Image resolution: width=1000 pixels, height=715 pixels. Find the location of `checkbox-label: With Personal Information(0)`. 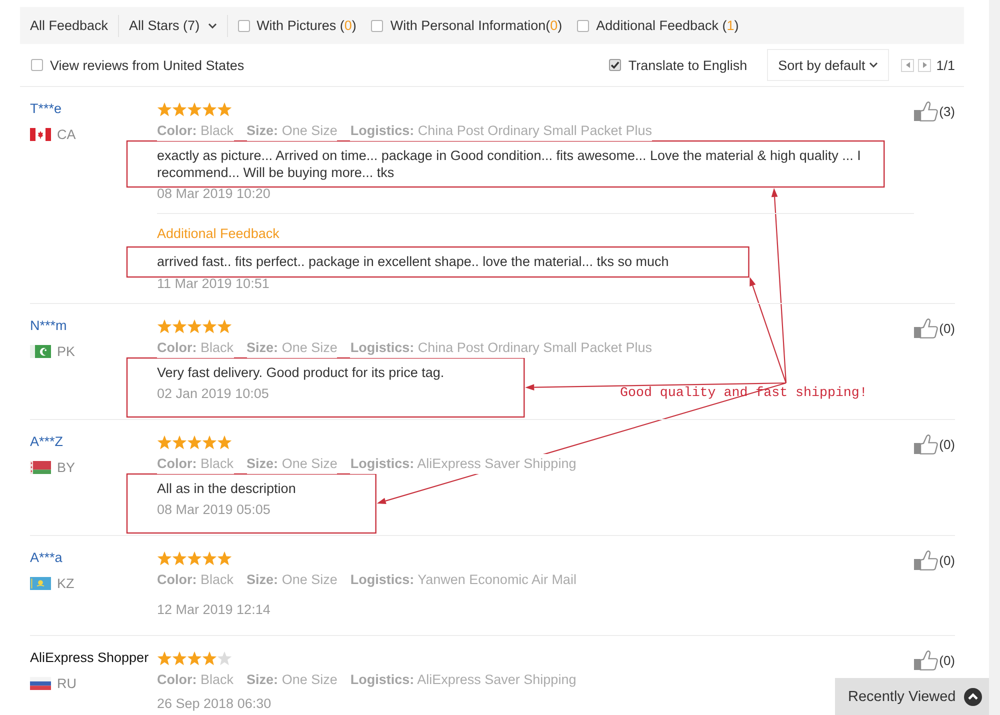

checkbox-label: With Personal Information(0) is located at coordinates (476, 25).